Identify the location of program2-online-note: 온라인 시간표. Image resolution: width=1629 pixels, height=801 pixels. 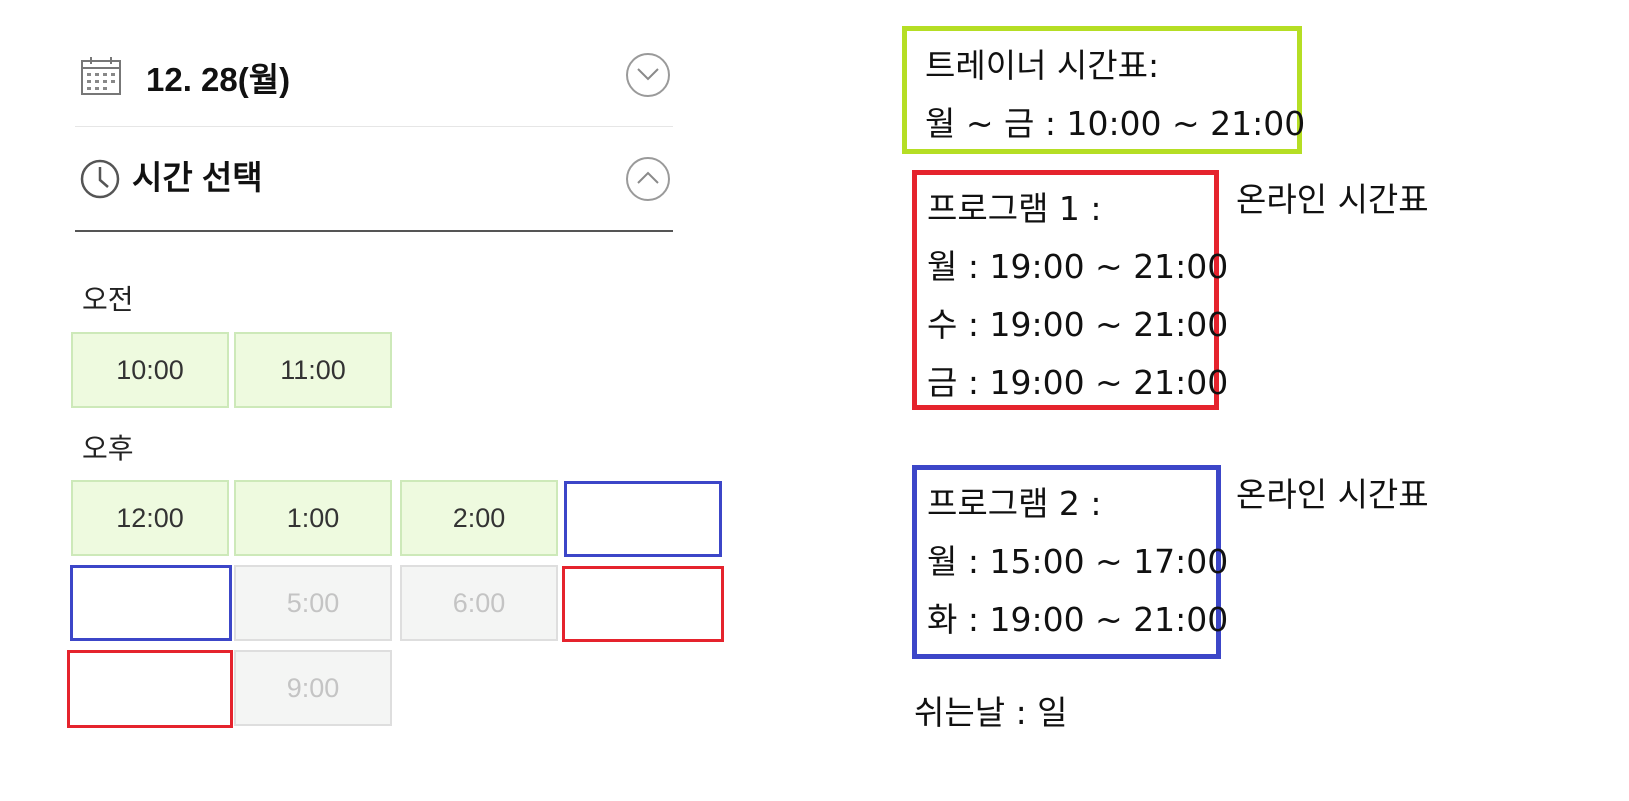
(1332, 494).